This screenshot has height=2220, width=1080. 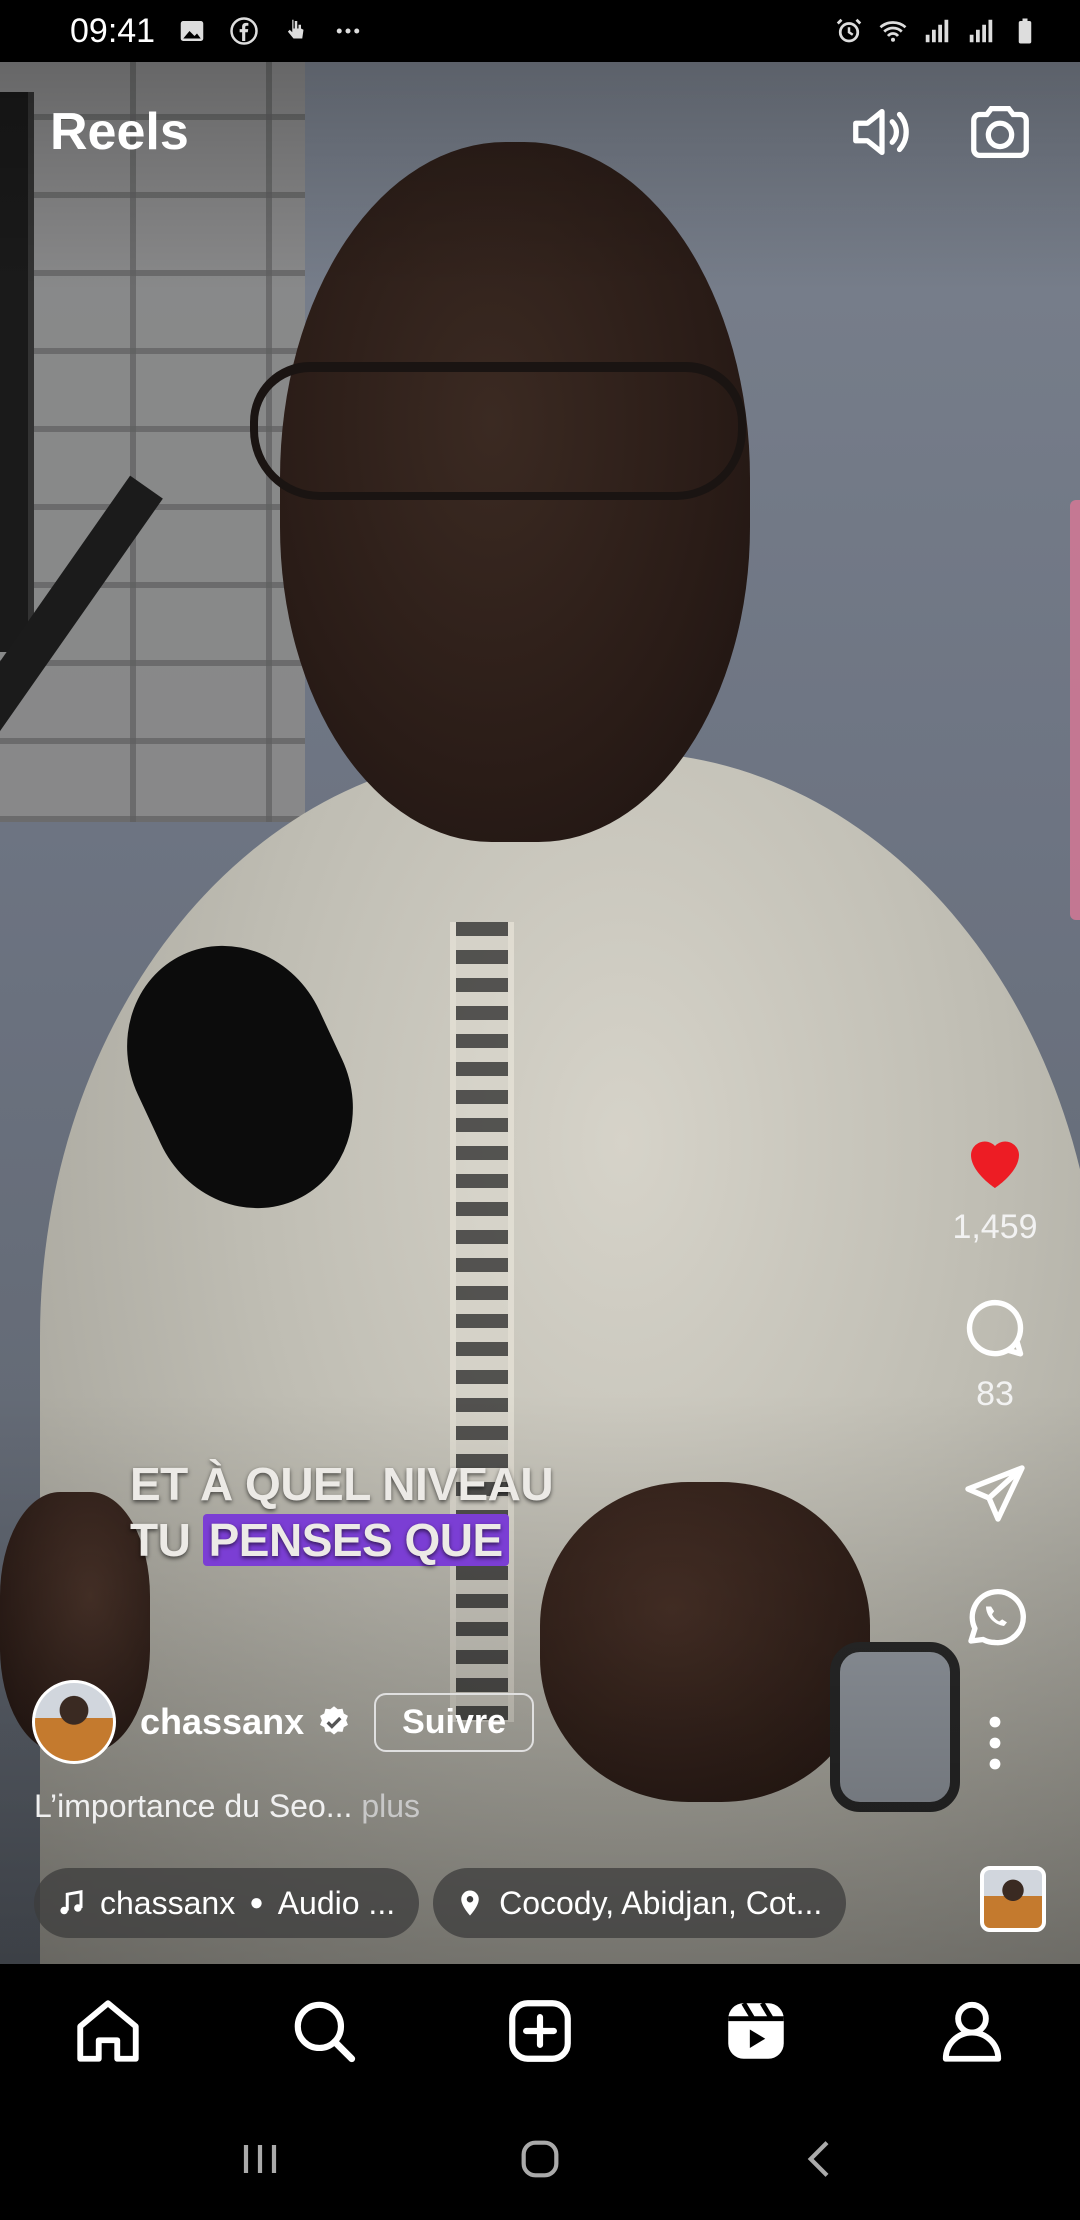 What do you see at coordinates (995, 1161) in the screenshot?
I see `like-heart-icon` at bounding box center [995, 1161].